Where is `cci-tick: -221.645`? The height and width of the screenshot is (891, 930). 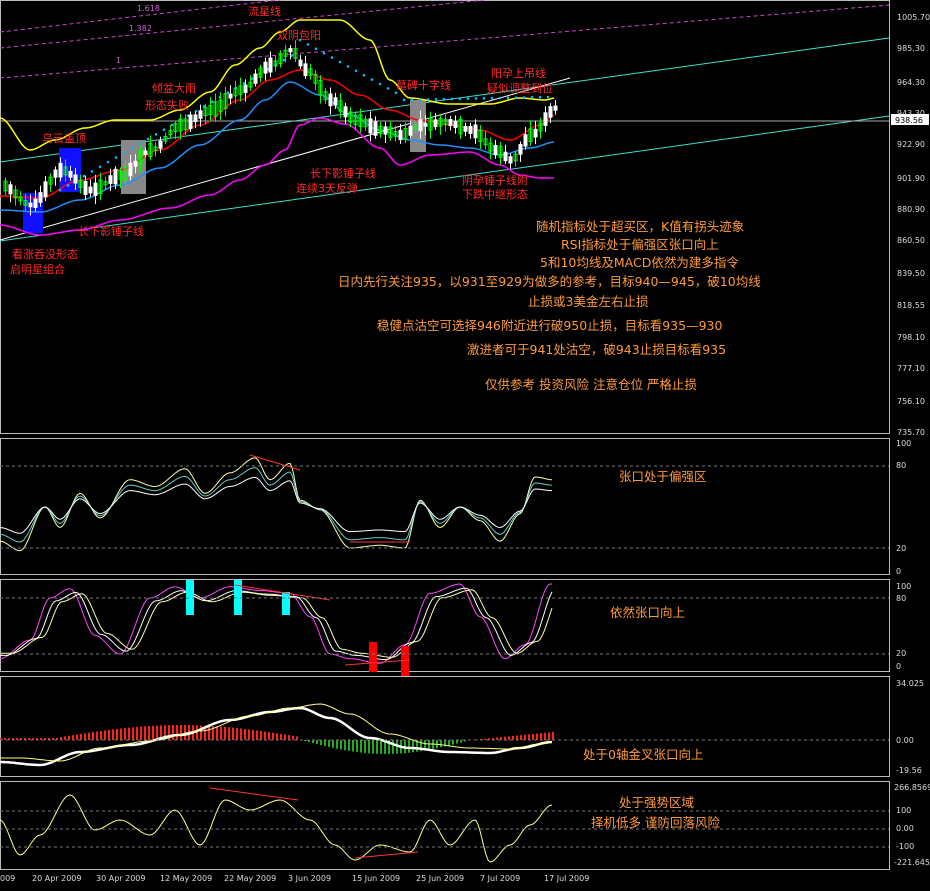 cci-tick: -221.645 is located at coordinates (912, 862).